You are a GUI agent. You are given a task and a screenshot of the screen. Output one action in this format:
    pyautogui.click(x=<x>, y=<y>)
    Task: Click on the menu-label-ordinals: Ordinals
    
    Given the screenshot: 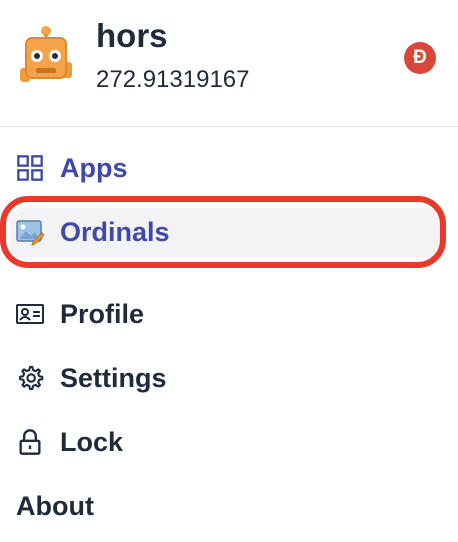 What is the action you would take?
    pyautogui.click(x=115, y=232)
    